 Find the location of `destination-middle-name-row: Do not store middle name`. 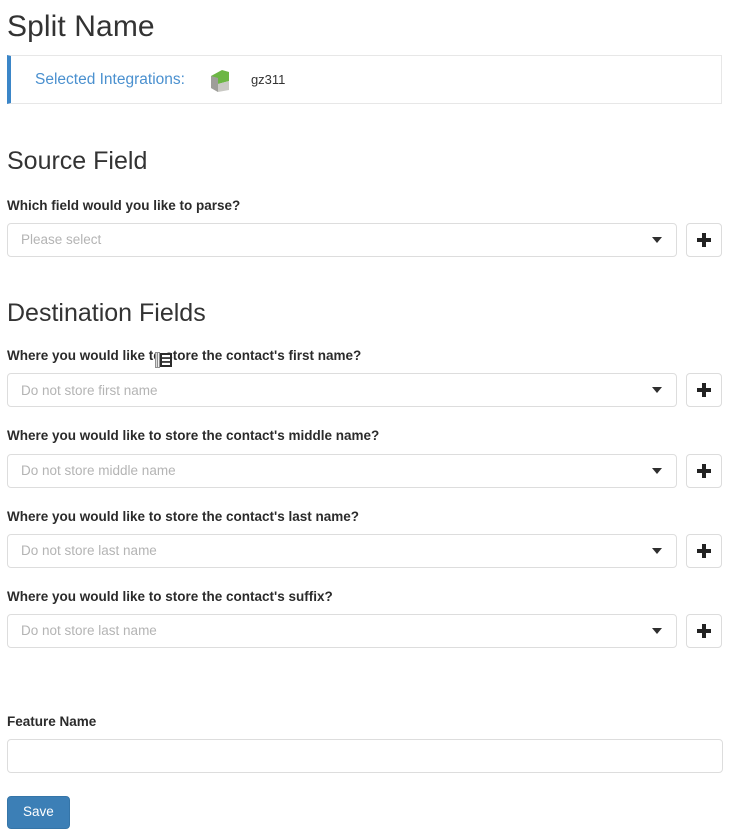

destination-middle-name-row: Do not store middle name is located at coordinates (364, 470).